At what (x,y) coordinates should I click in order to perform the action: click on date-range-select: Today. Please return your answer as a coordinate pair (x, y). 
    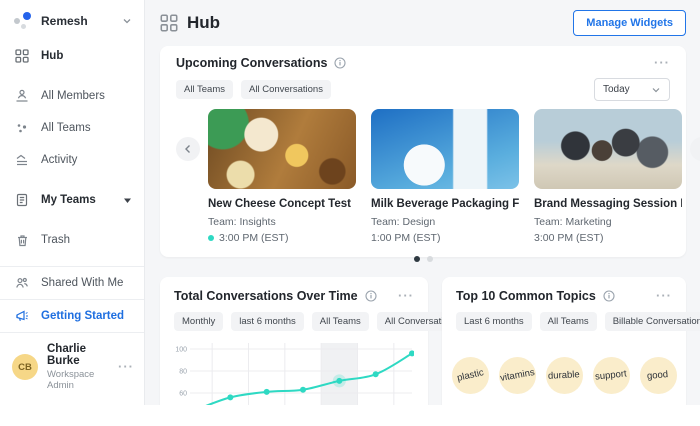
    Looking at the image, I should click on (632, 89).